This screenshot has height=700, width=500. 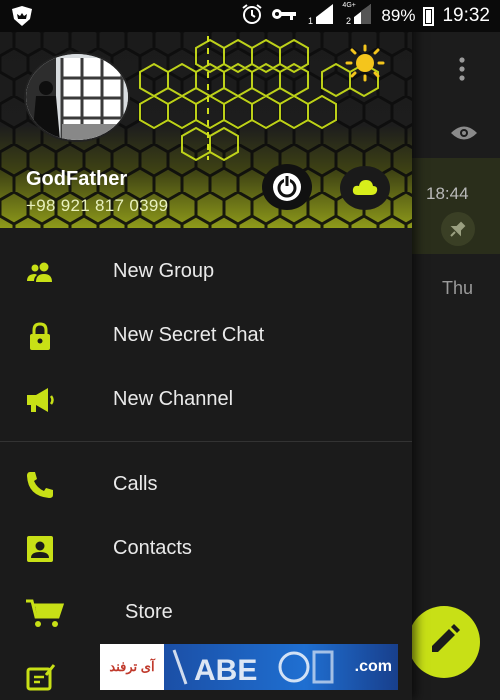 What do you see at coordinates (206, 549) in the screenshot?
I see `menu-item-contacts: Contacts` at bounding box center [206, 549].